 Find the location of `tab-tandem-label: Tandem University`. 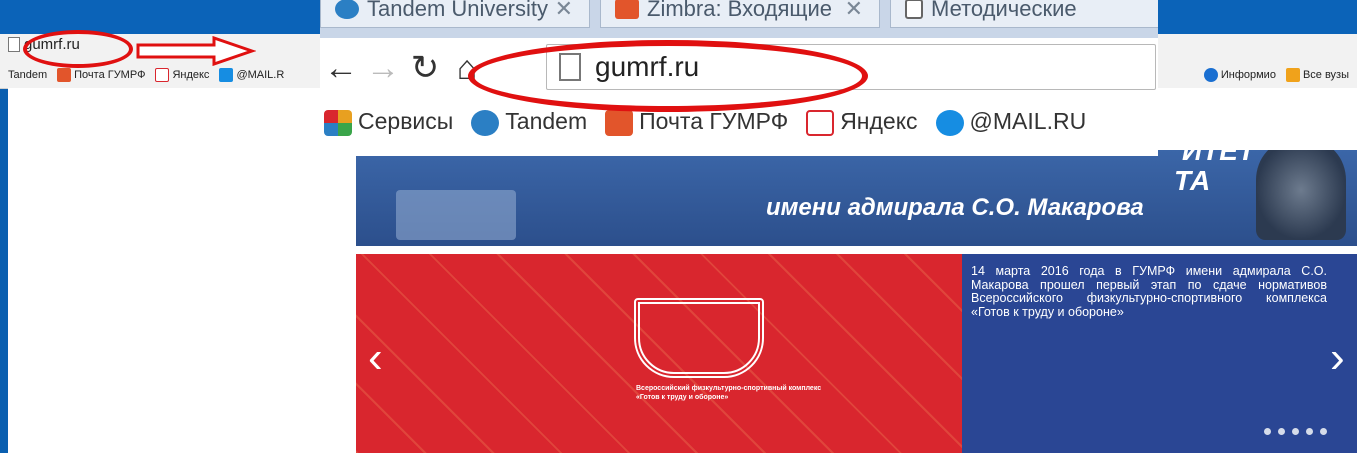

tab-tandem-label: Tandem University is located at coordinates (457, 10).